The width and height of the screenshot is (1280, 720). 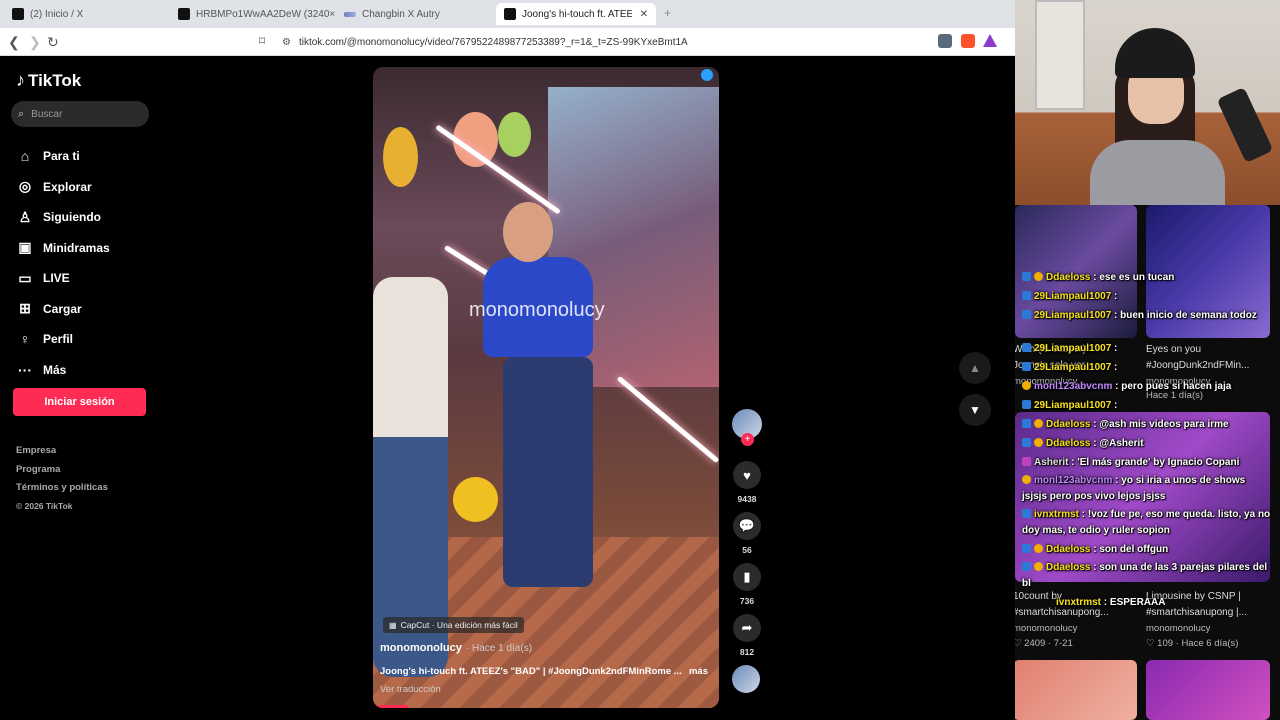 What do you see at coordinates (456, 648) in the screenshot?
I see `video-author: monomonolucy · Hace 1 día(s)` at bounding box center [456, 648].